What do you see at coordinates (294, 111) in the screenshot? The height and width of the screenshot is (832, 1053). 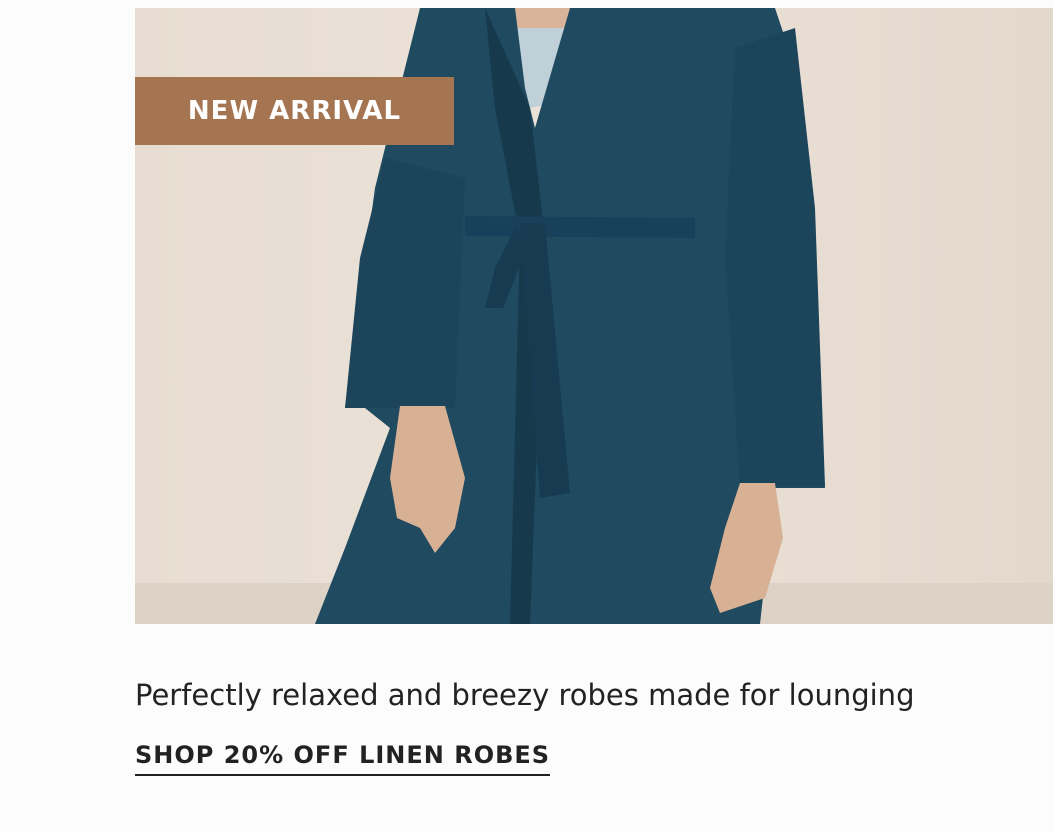 I see `new-arrival-badge: NEW ARRIVAL` at bounding box center [294, 111].